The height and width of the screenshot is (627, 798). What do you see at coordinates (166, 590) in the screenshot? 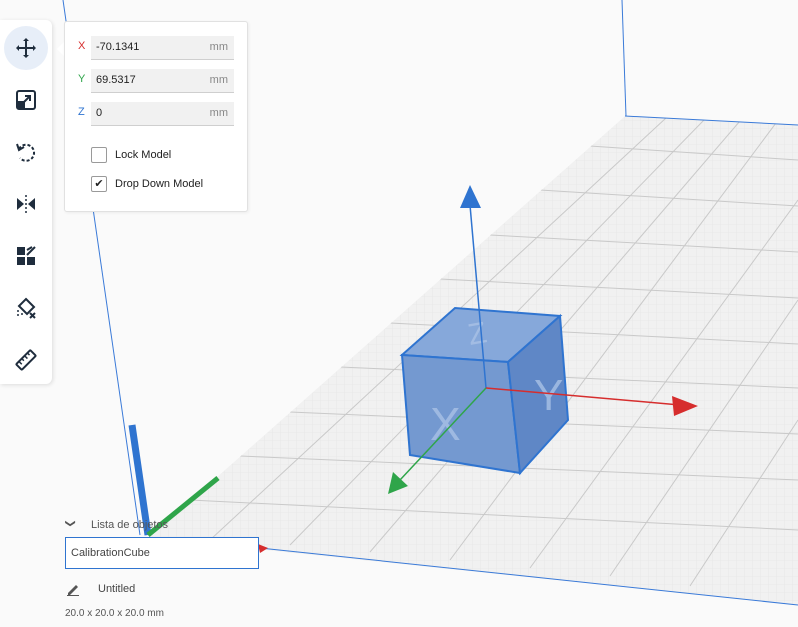
I see `project-name-row: Untitled` at bounding box center [166, 590].